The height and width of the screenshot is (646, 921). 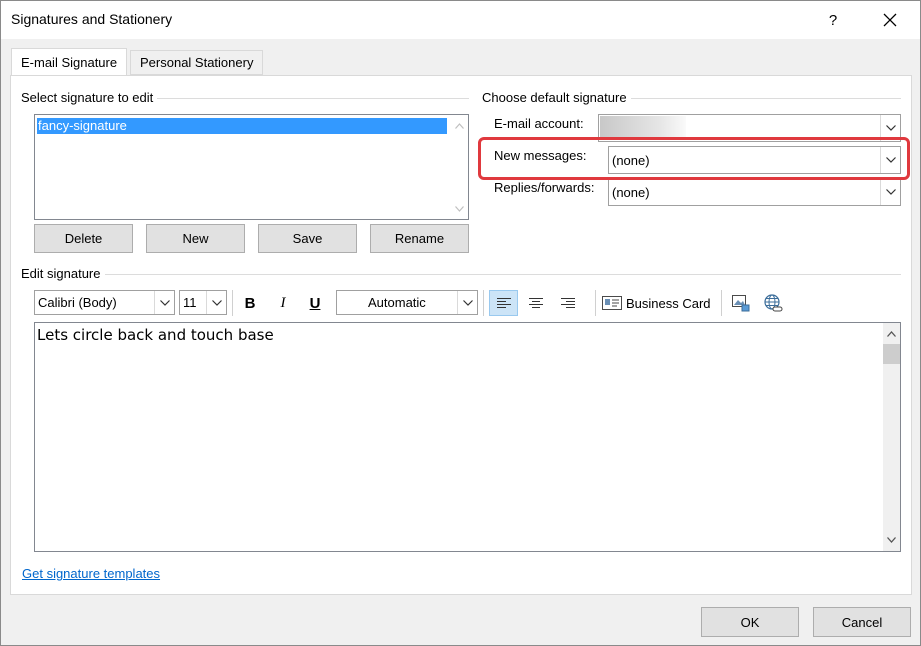 What do you see at coordinates (556, 97) in the screenshot?
I see `default-signature-label: Choose default signature` at bounding box center [556, 97].